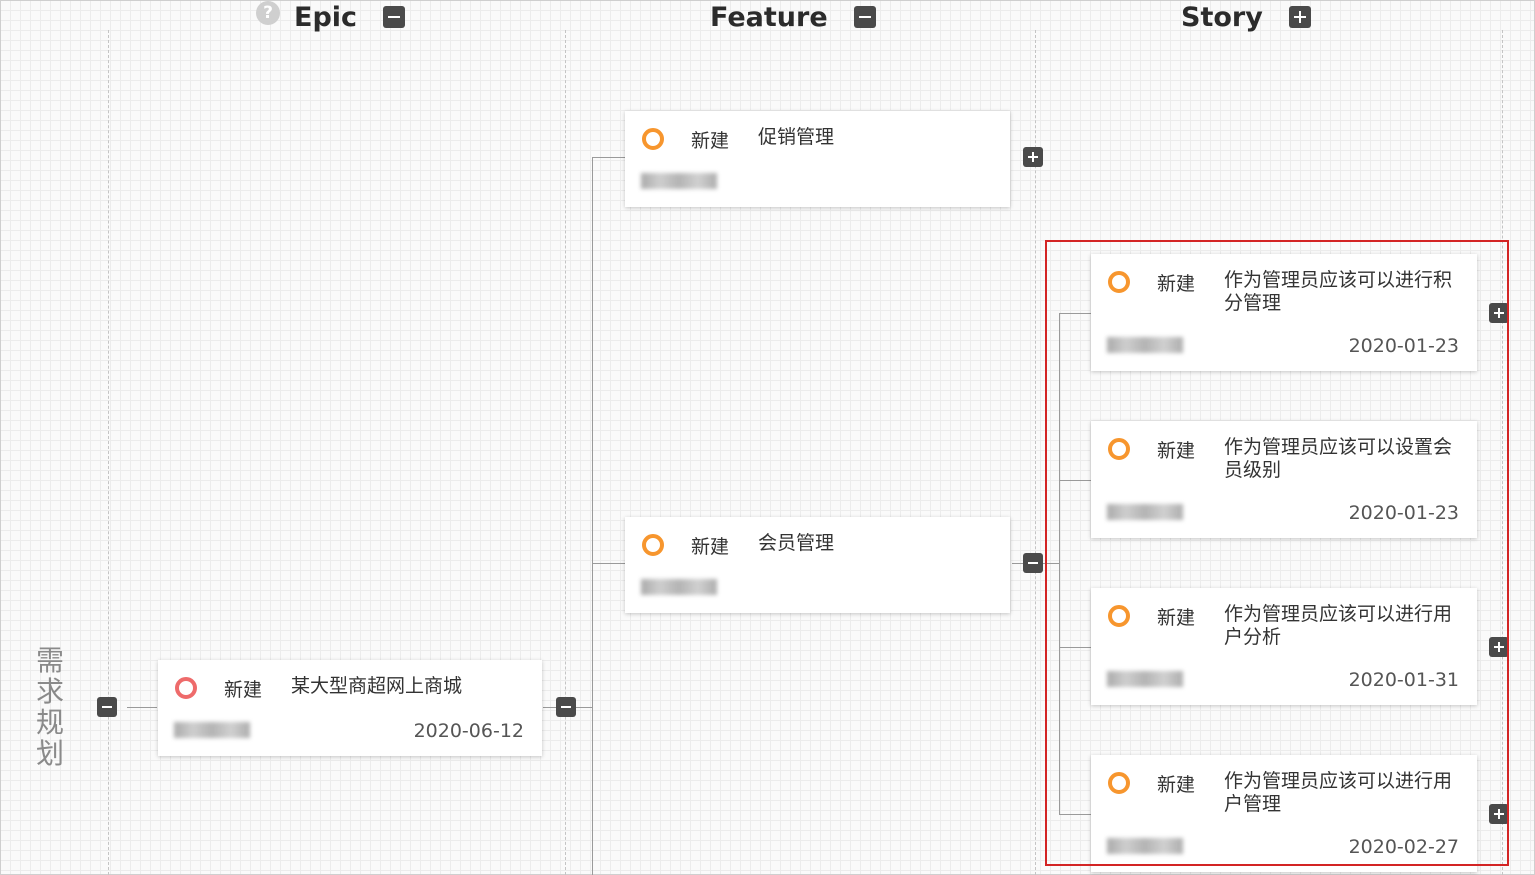 This screenshot has width=1535, height=875. I want to click on help-icon: ?, so click(268, 13).